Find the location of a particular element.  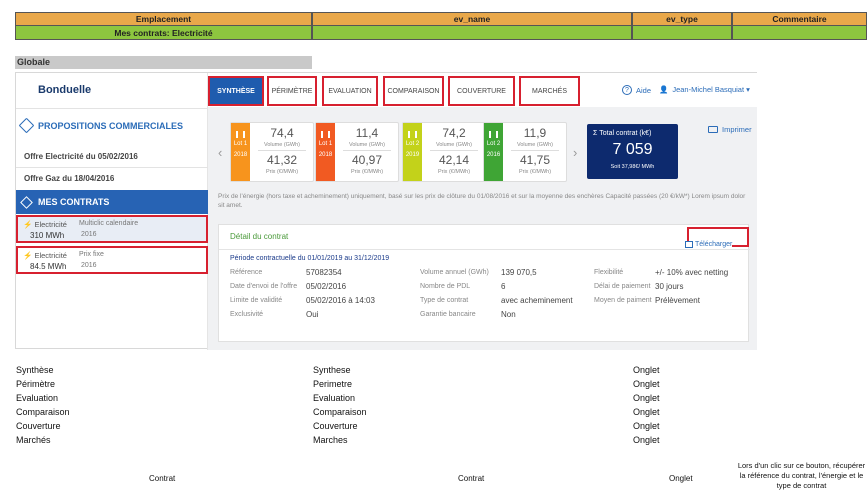

header-ev-name: ev_name is located at coordinates (472, 19).